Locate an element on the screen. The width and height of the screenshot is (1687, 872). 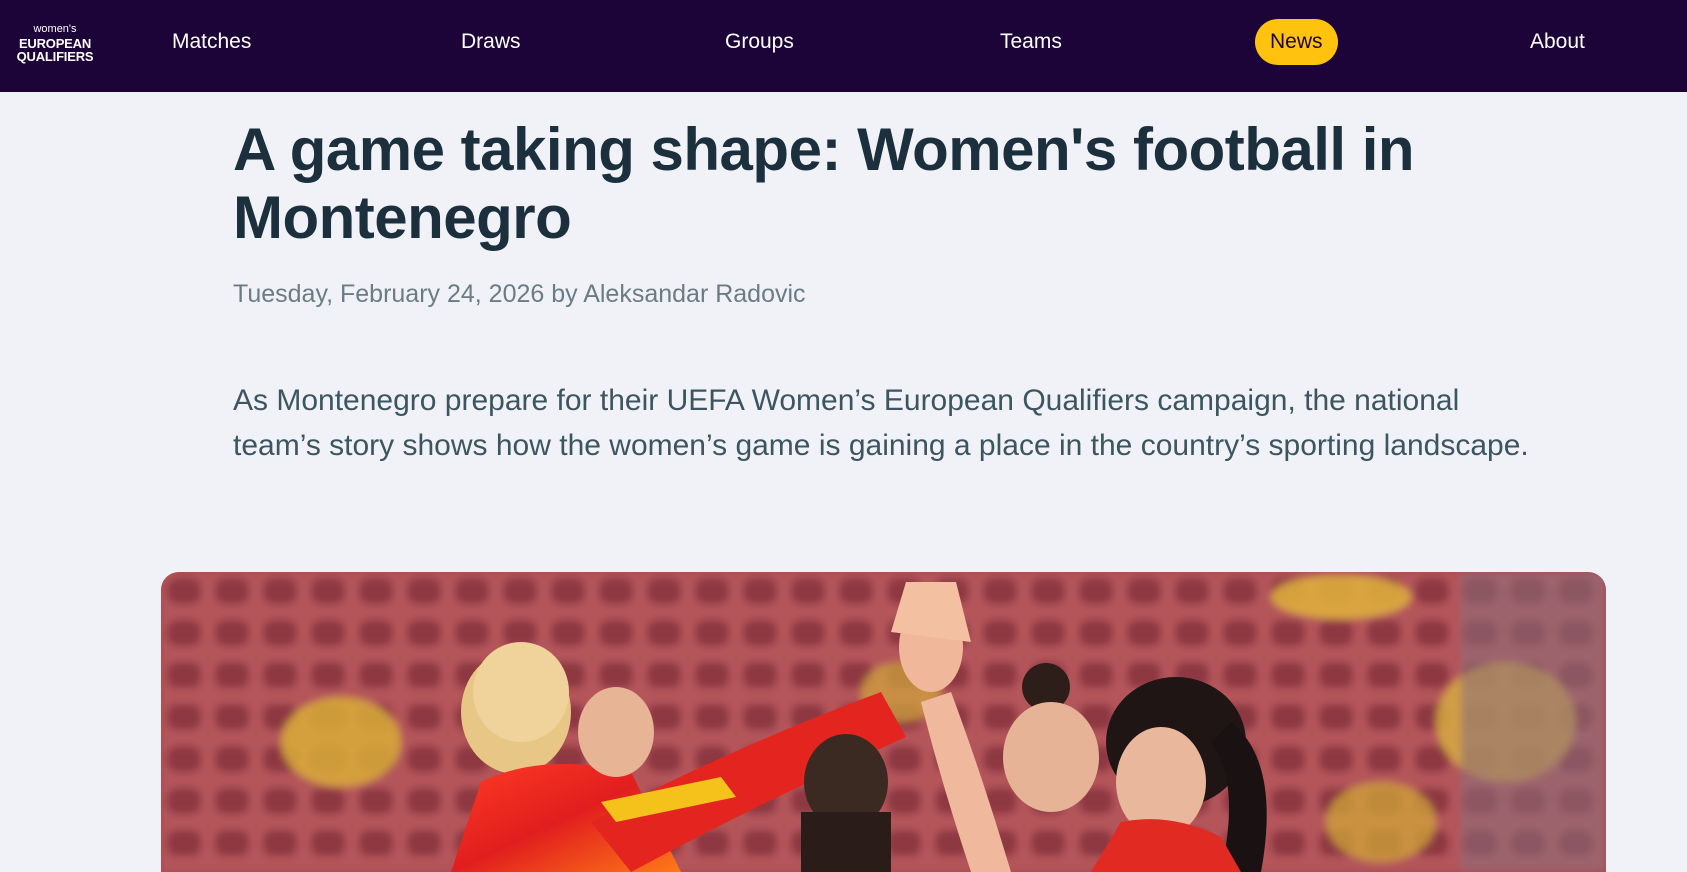
nav-item-about: About is located at coordinates (1557, 42).